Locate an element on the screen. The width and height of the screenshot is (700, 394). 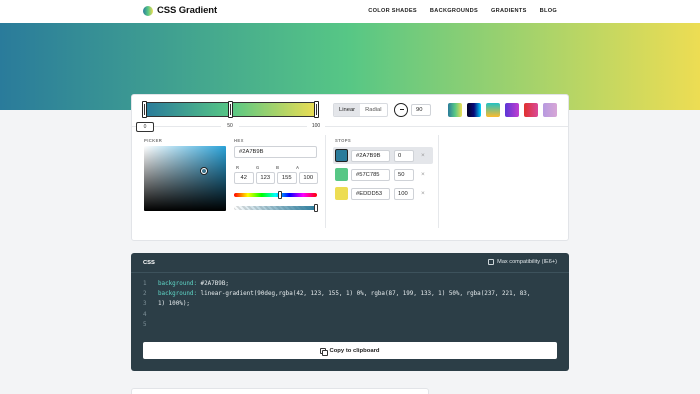
code-line: 4 is located at coordinates (336, 315).